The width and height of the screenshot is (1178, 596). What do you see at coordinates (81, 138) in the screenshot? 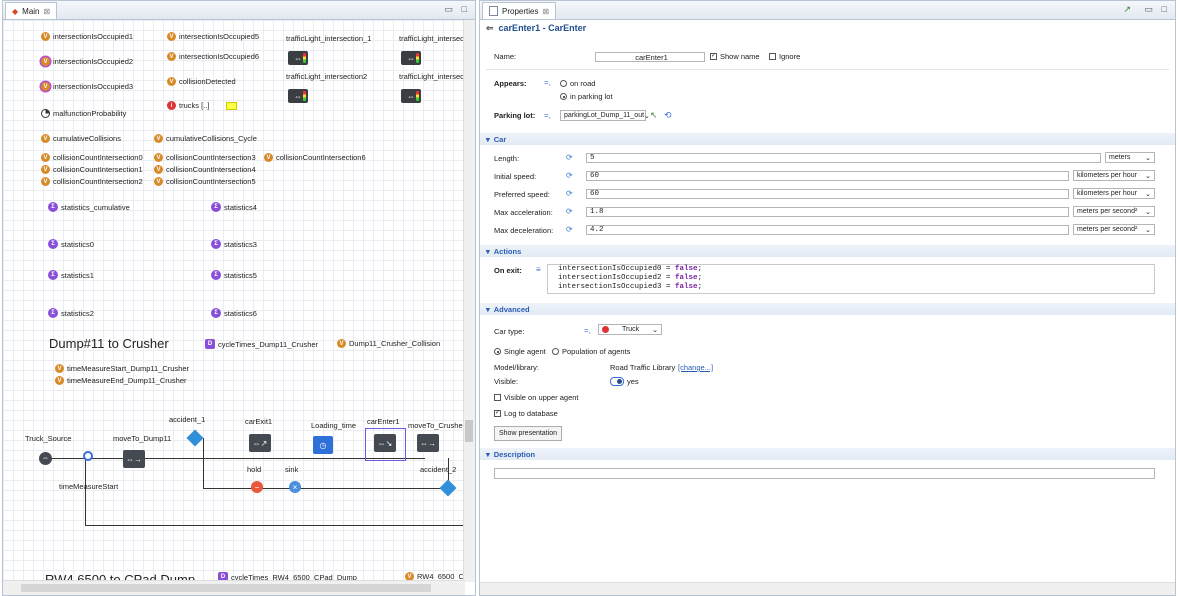
I see `variable: VcumulativeCollisions` at bounding box center [81, 138].